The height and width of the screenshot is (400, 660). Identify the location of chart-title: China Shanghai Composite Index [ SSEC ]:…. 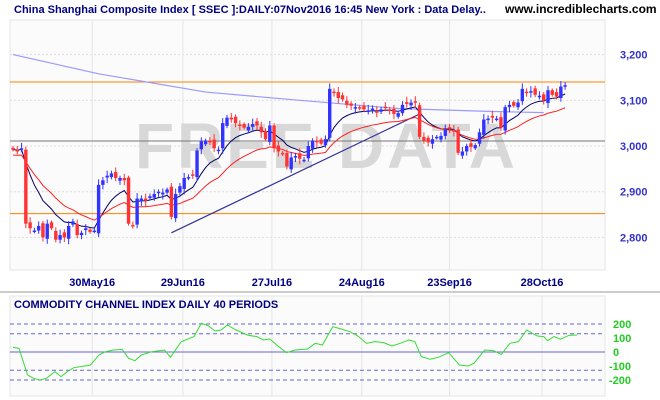
(250, 10).